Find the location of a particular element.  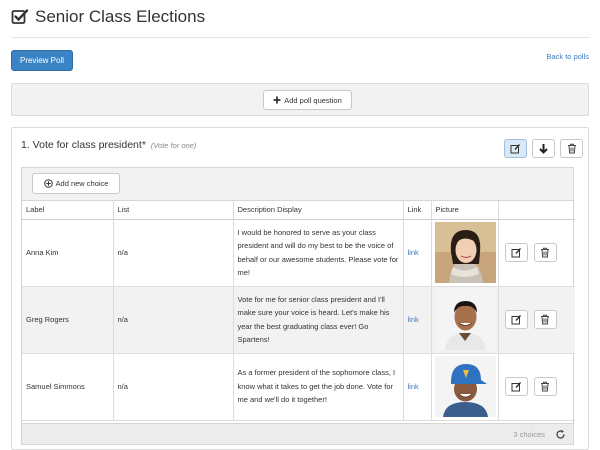

back-to-polls-link: Back to polls is located at coordinates (567, 56).